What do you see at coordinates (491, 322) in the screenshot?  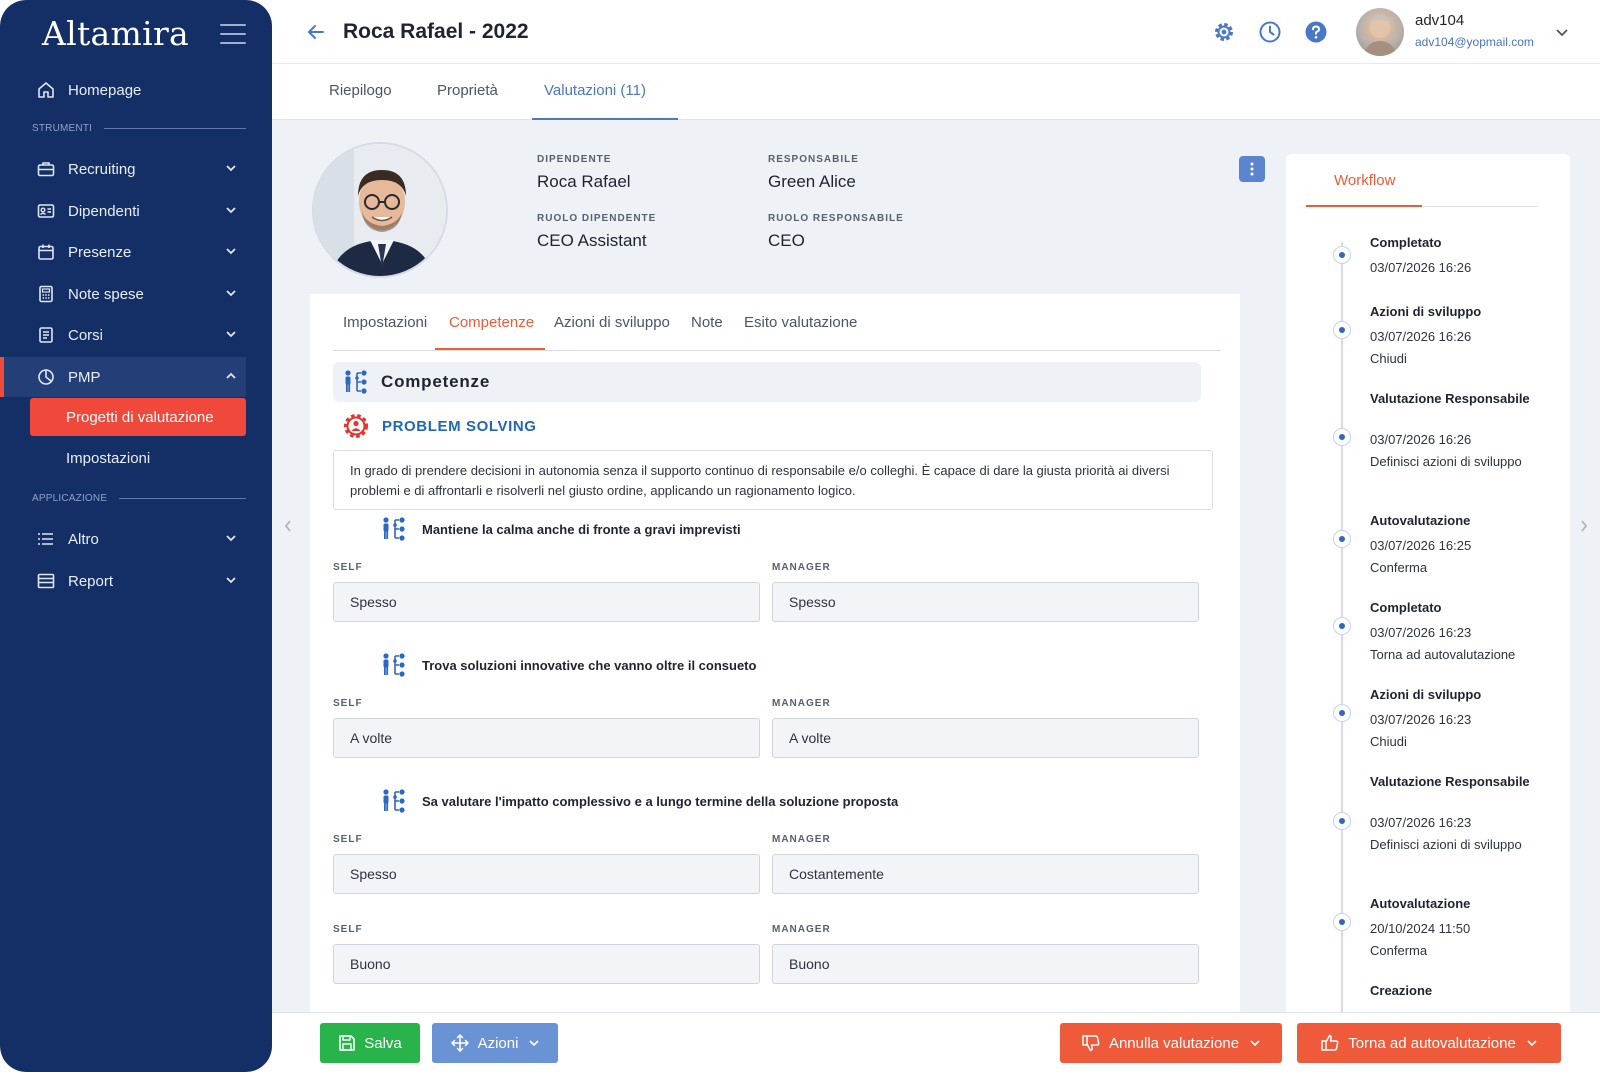 I see `tab-competenze: Competenze` at bounding box center [491, 322].